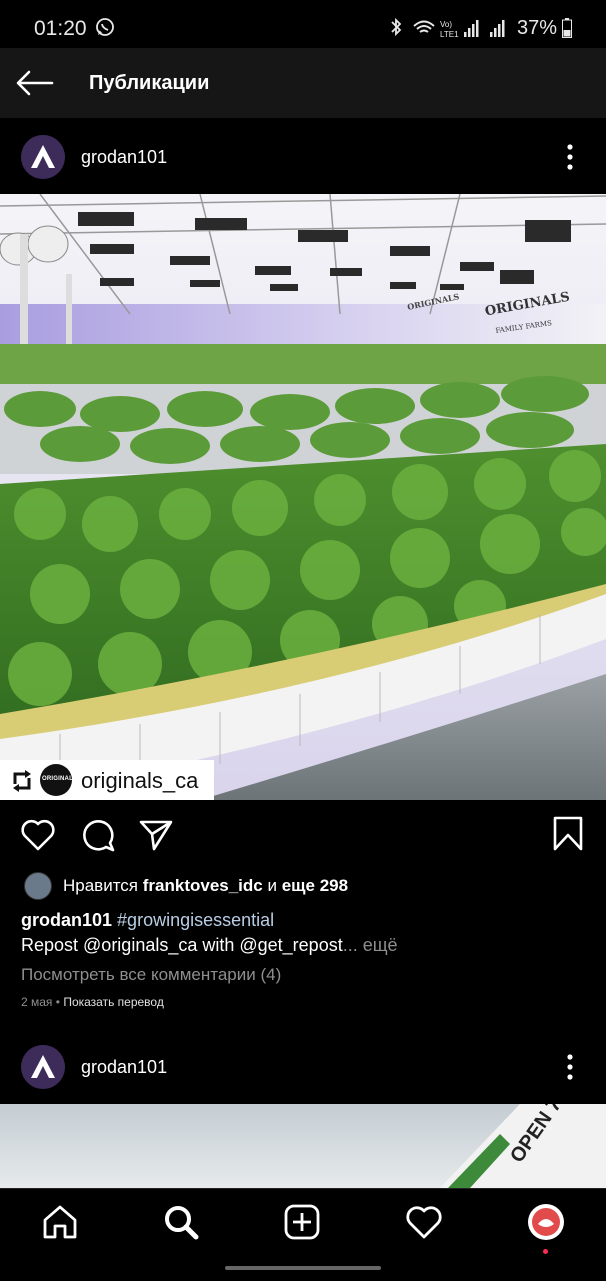 Image resolution: width=606 pixels, height=1281 pixels. I want to click on likes-and: и, so click(272, 885).